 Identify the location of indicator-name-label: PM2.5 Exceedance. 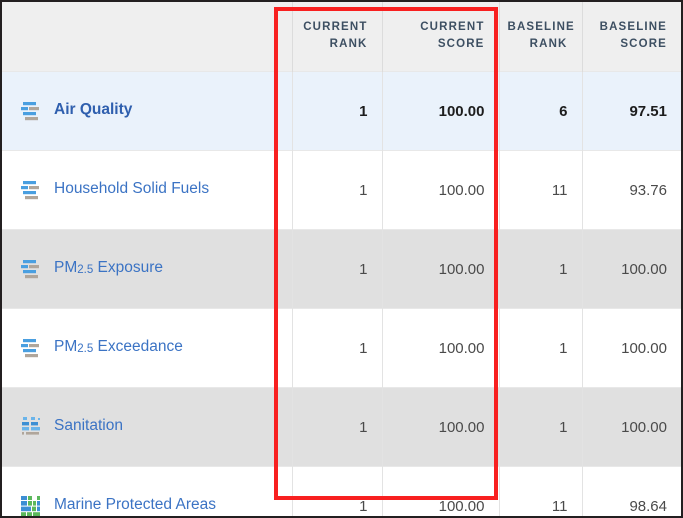
(118, 347).